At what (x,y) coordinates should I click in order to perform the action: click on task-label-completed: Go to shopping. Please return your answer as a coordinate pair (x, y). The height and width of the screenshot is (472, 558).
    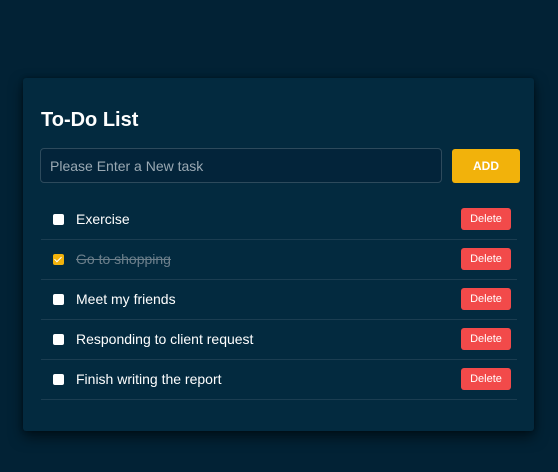
    Looking at the image, I should click on (123, 259).